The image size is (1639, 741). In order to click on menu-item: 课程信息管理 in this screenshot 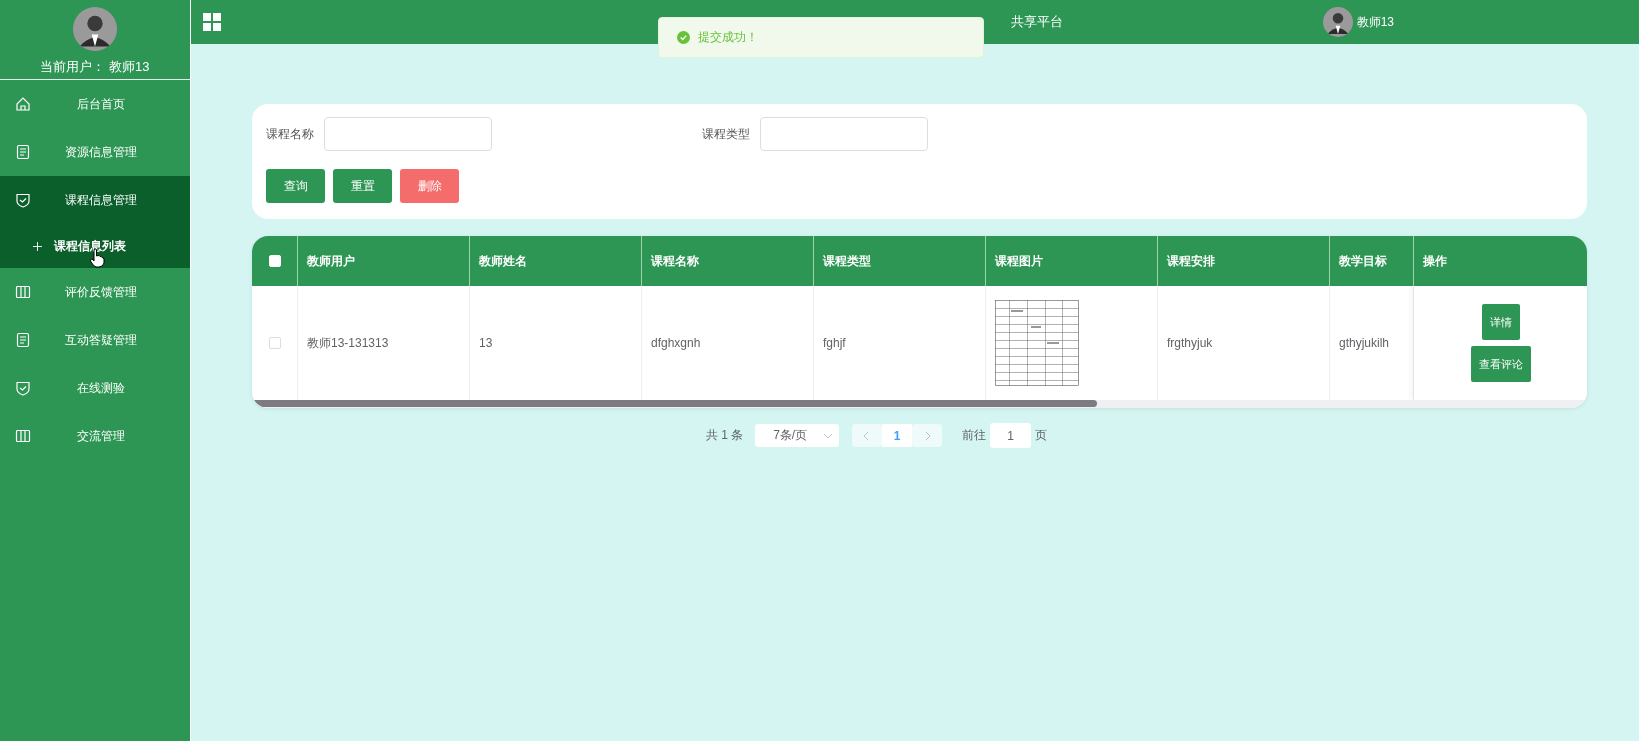, I will do `click(95, 200)`.